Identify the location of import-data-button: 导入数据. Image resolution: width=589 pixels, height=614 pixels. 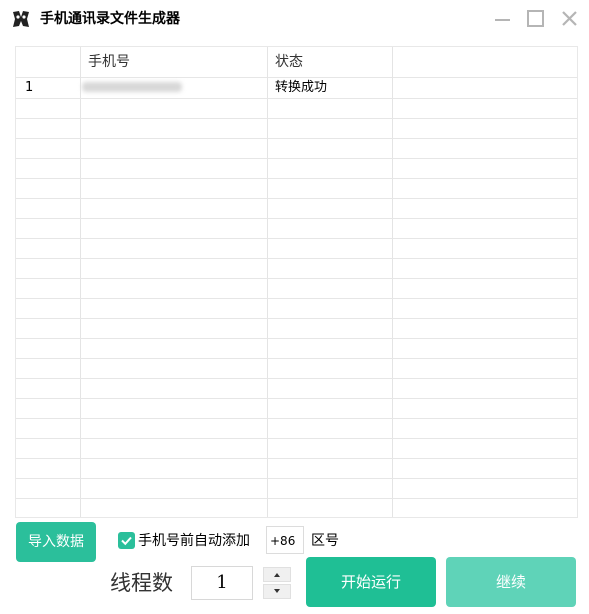
(56, 542).